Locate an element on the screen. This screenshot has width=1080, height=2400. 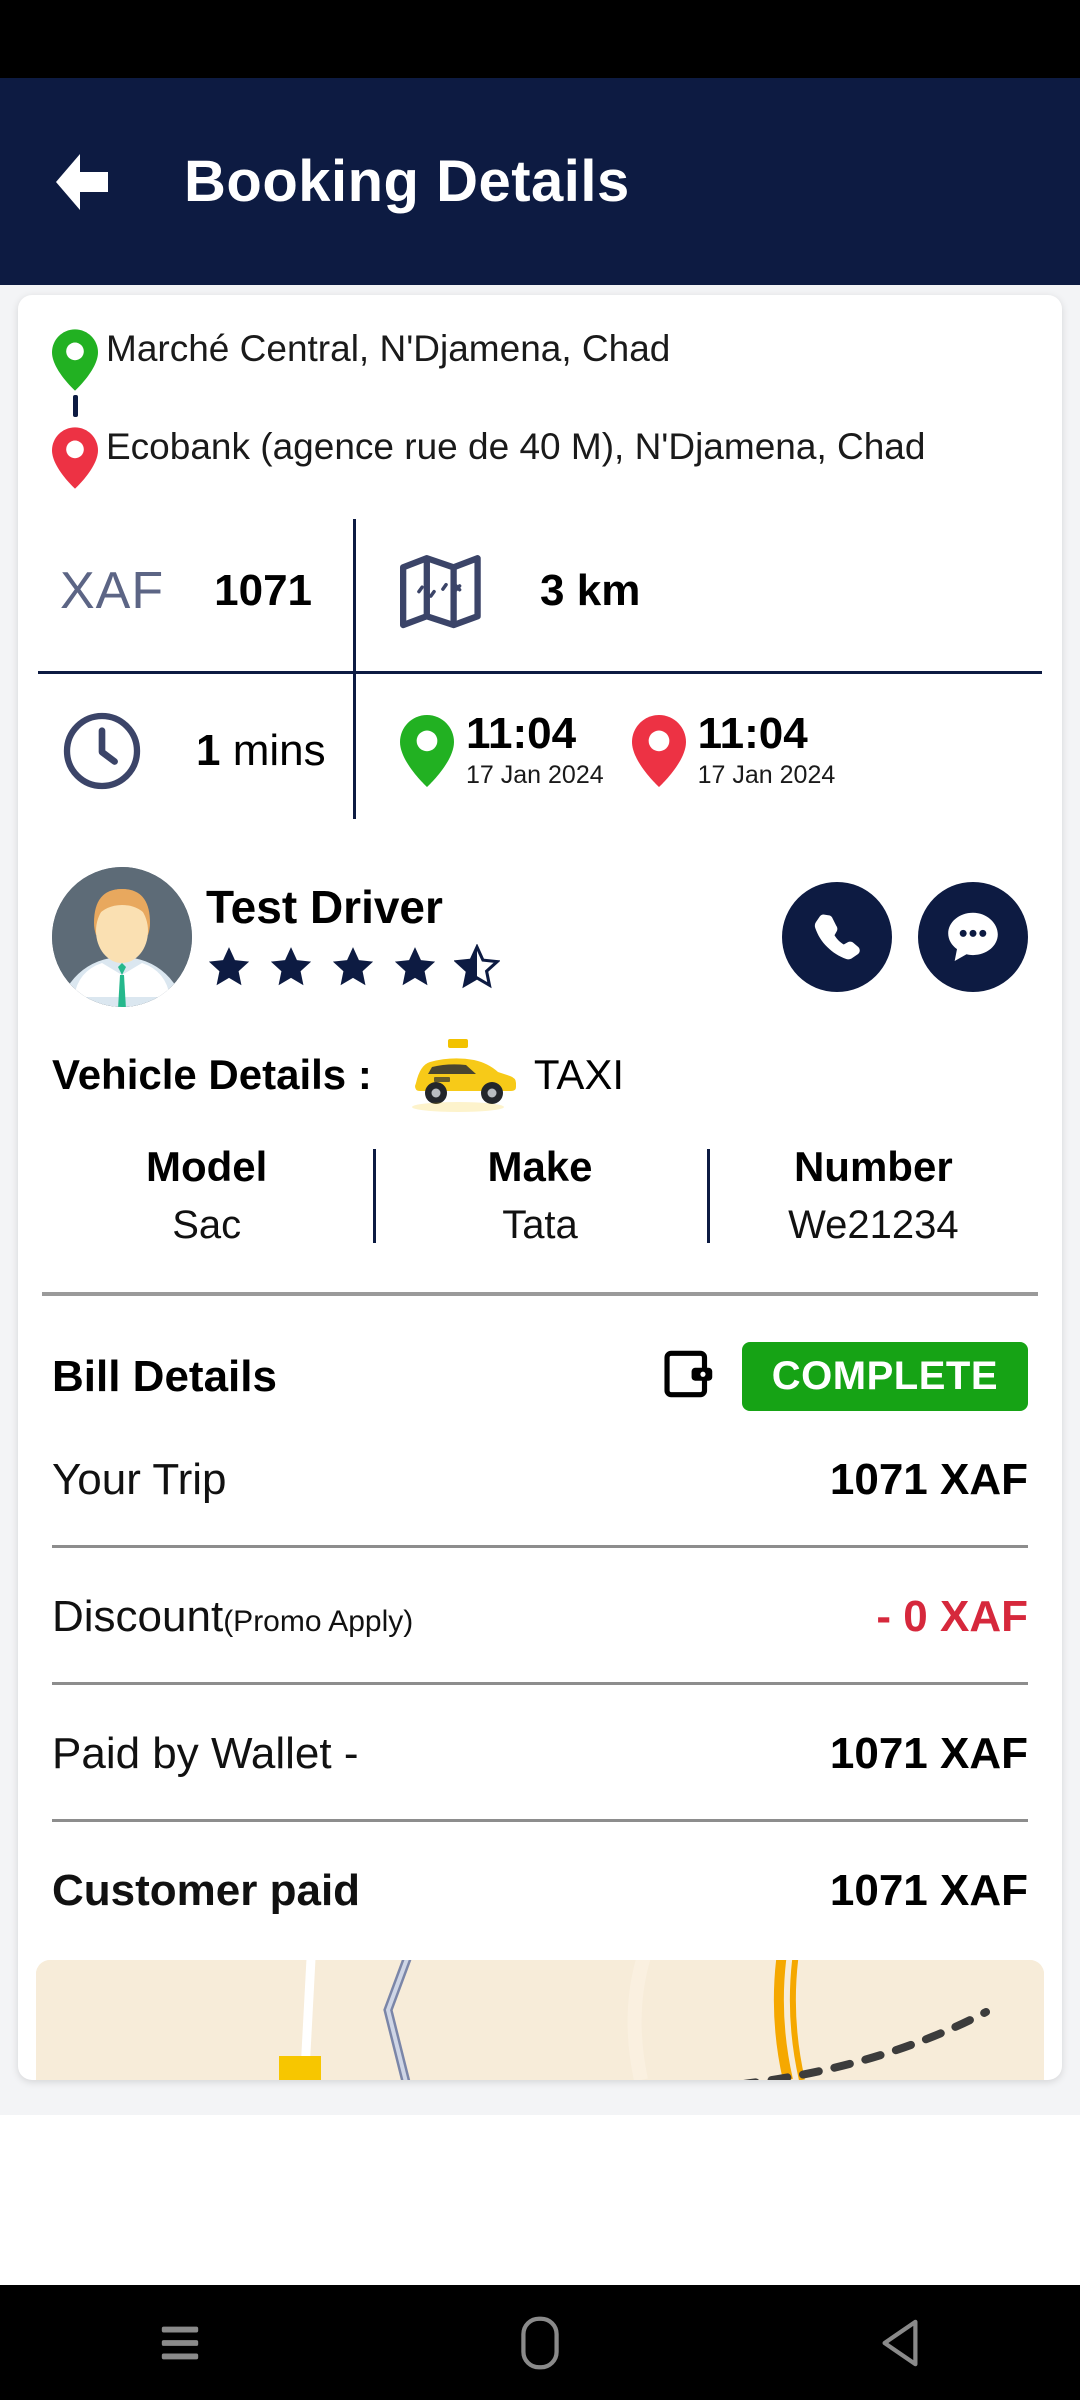
distance-cell: 3 km is located at coordinates (708, 591).